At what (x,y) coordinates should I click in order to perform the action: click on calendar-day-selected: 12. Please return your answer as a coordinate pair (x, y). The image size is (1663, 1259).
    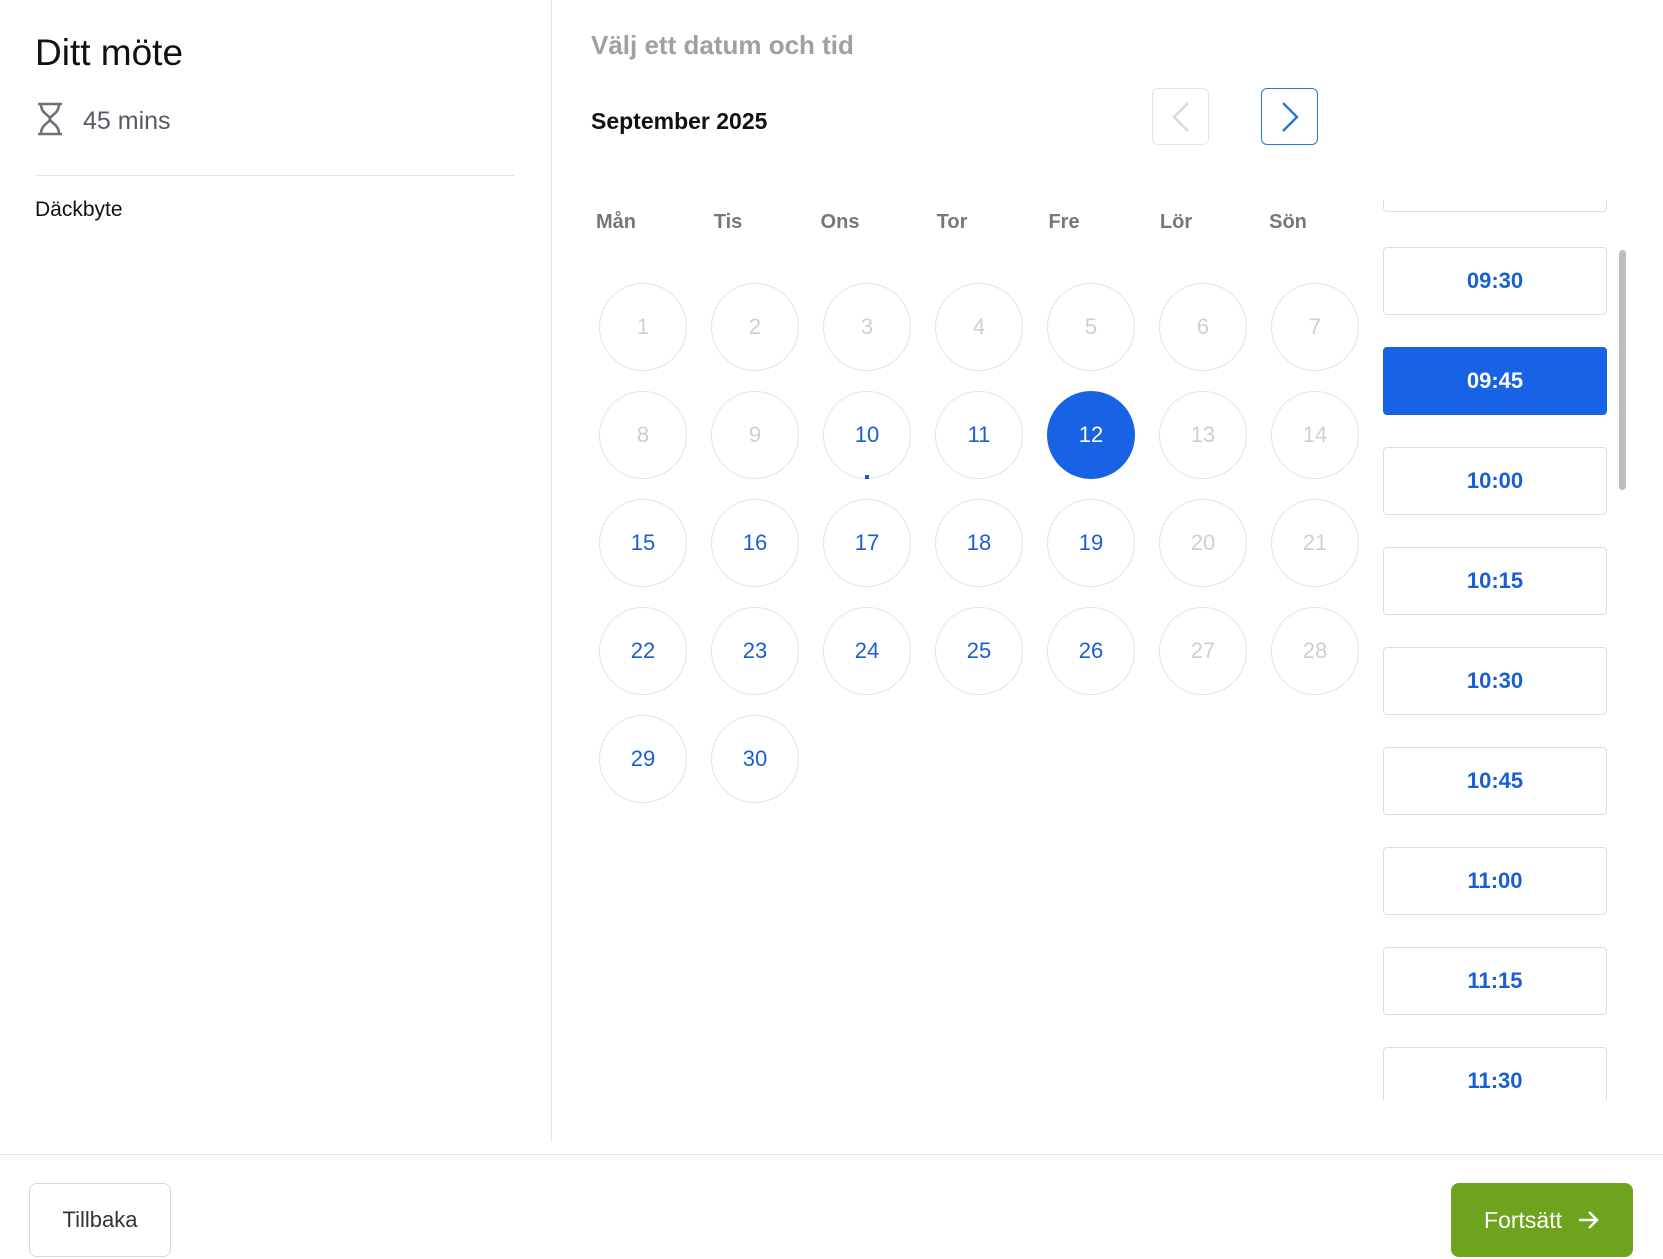
    Looking at the image, I should click on (1091, 435).